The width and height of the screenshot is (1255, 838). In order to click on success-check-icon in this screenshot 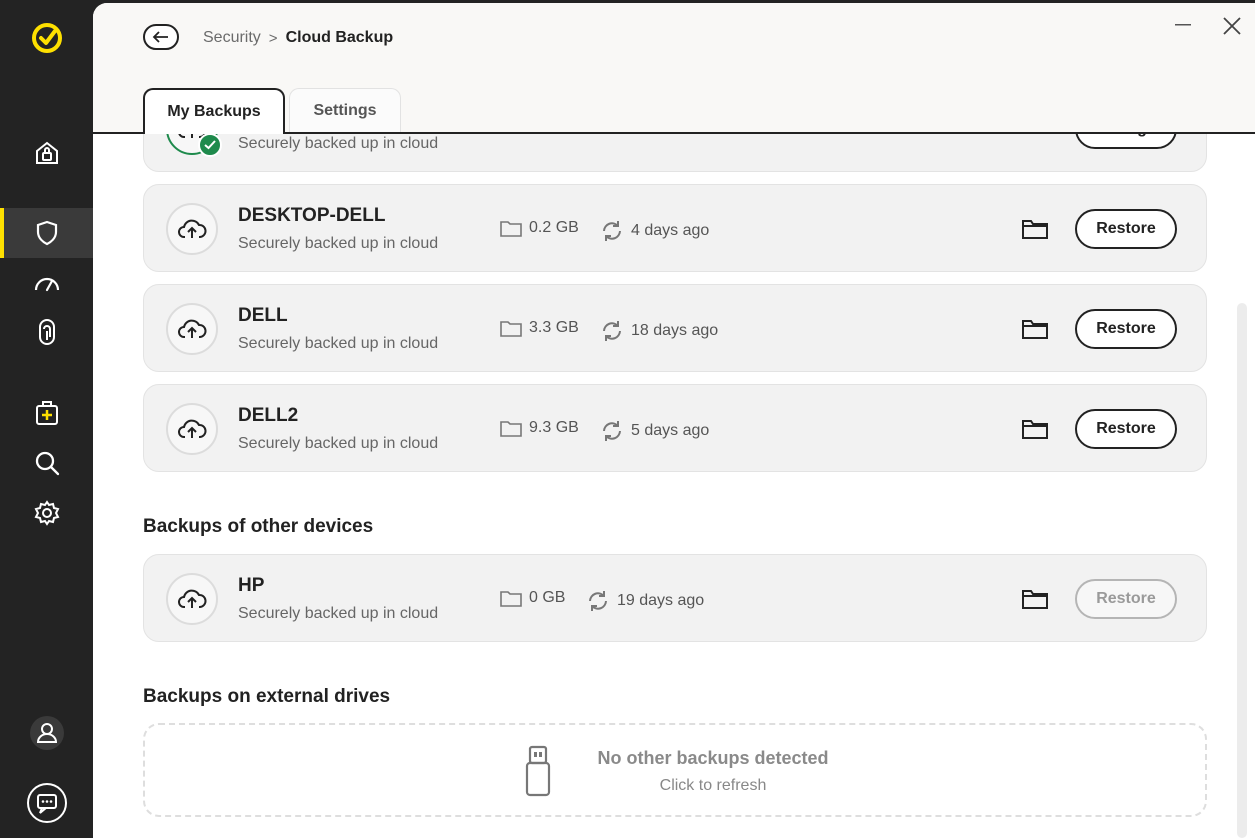, I will do `click(210, 145)`.